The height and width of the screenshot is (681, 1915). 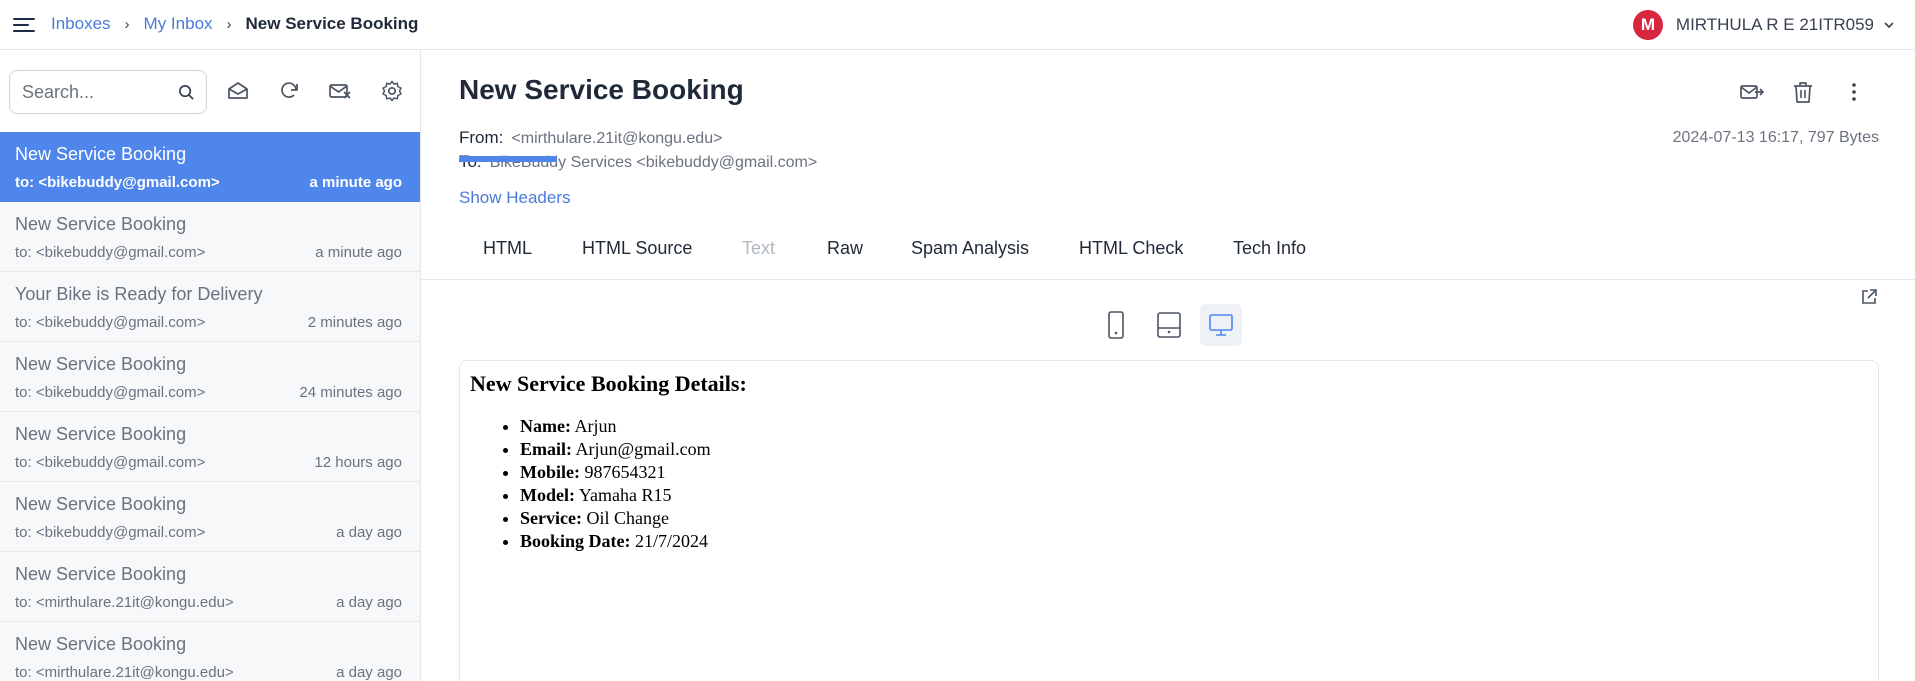 I want to click on delete-icon, so click(x=1803, y=92).